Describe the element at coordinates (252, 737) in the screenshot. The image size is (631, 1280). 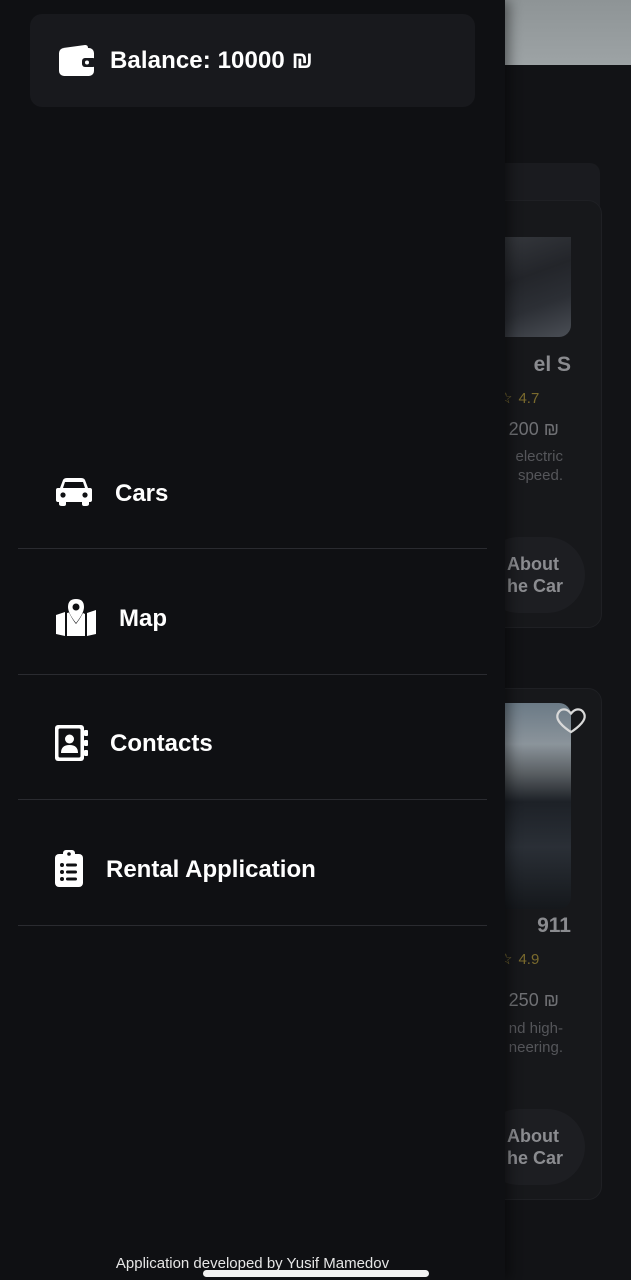
I see `menu-item-contacts: Contacts` at that location.